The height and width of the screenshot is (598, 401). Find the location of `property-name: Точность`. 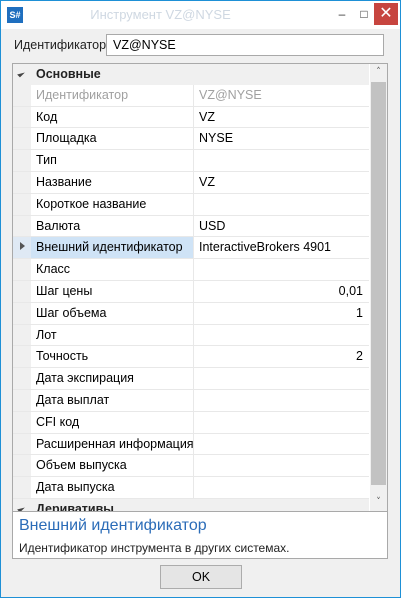

property-name: Точность is located at coordinates (62, 356).